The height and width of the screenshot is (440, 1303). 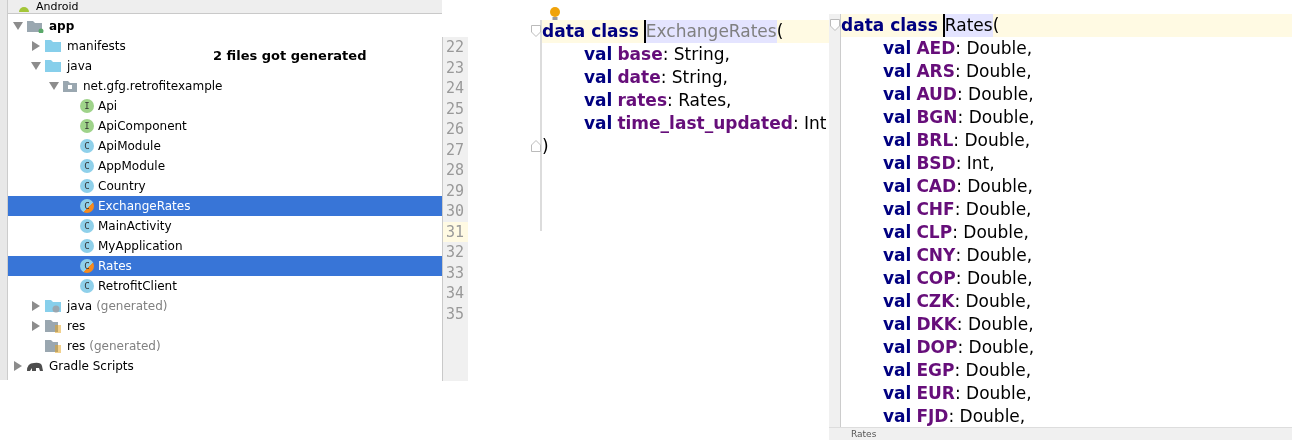 I want to click on property-name: ARS, so click(x=935, y=71).